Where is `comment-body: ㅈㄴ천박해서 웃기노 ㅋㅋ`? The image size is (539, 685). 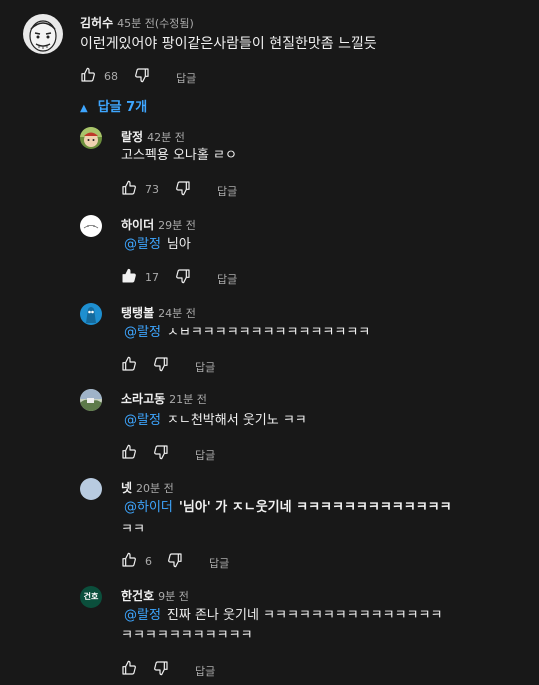 comment-body: ㅈㄴ천박해서 웃기노 ㅋㅋ is located at coordinates (236, 420).